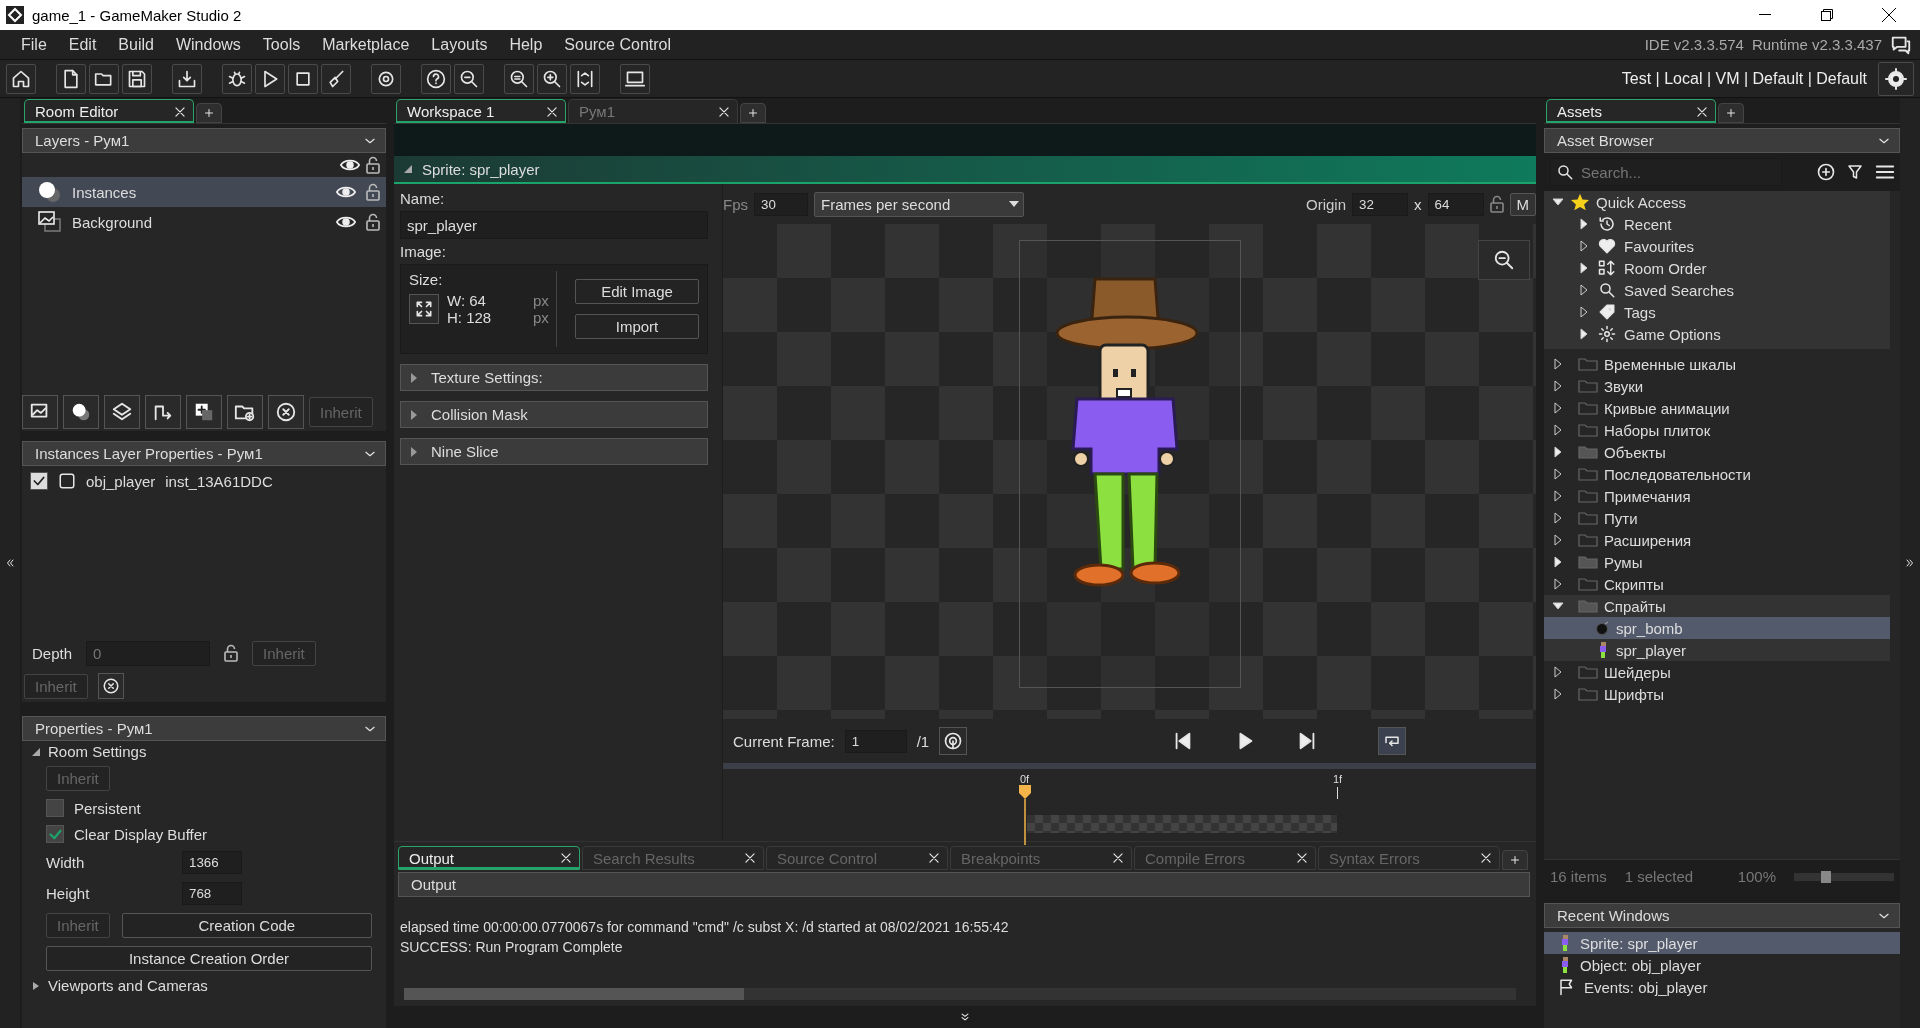 This screenshot has height=1028, width=1920. I want to click on add-asset-layer-button, so click(204, 412).